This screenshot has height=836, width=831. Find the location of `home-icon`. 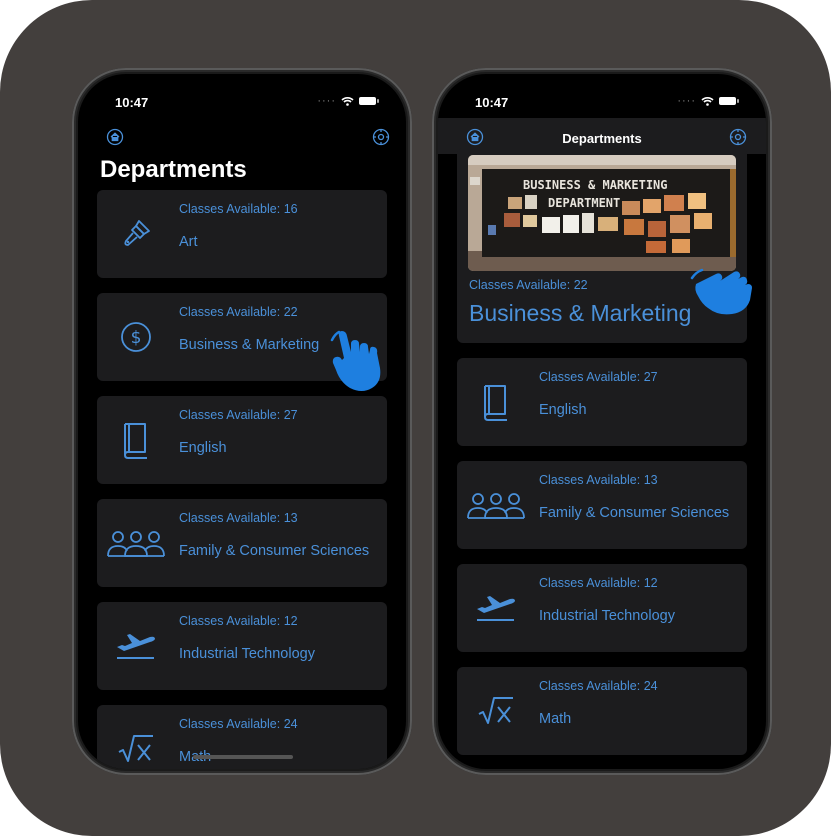

home-icon is located at coordinates (115, 137).